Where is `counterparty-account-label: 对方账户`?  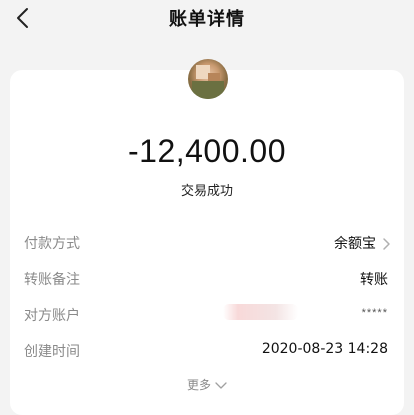 counterparty-account-label: 对方账户 is located at coordinates (52, 316).